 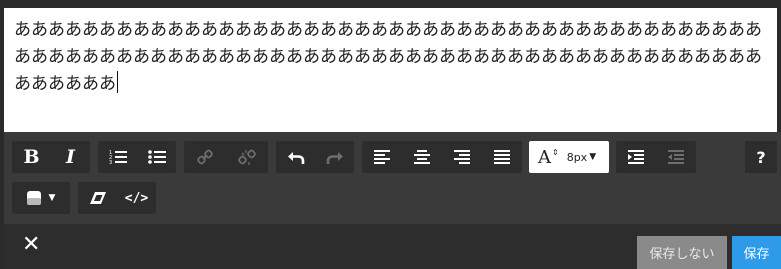 I want to click on unlink-icon, so click(x=247, y=157).